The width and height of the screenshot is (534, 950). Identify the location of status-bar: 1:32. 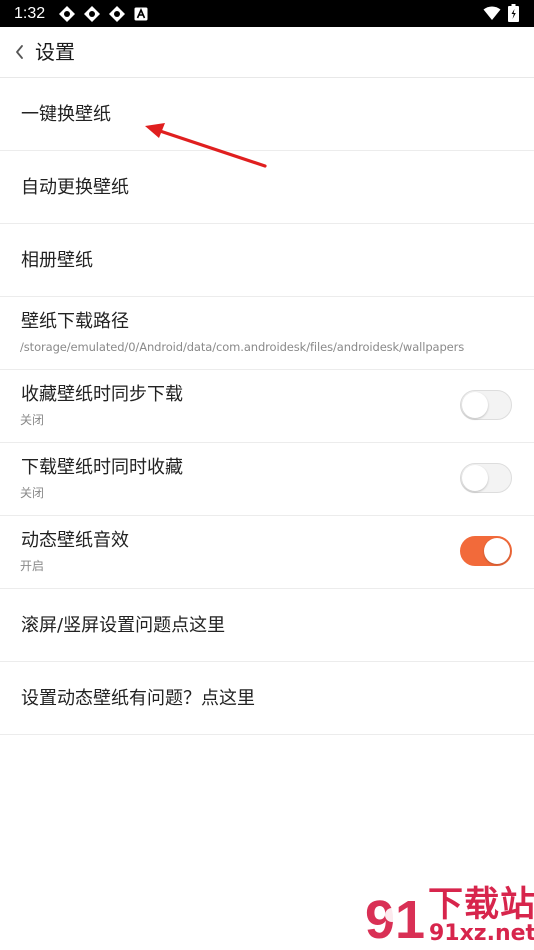
(267, 13).